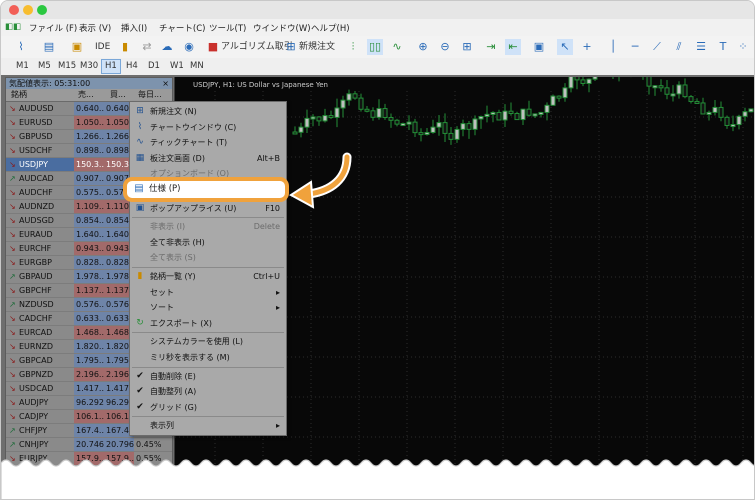 This screenshot has width=755, height=500. I want to click on chart-type-icon: ⌇, so click(21, 47).